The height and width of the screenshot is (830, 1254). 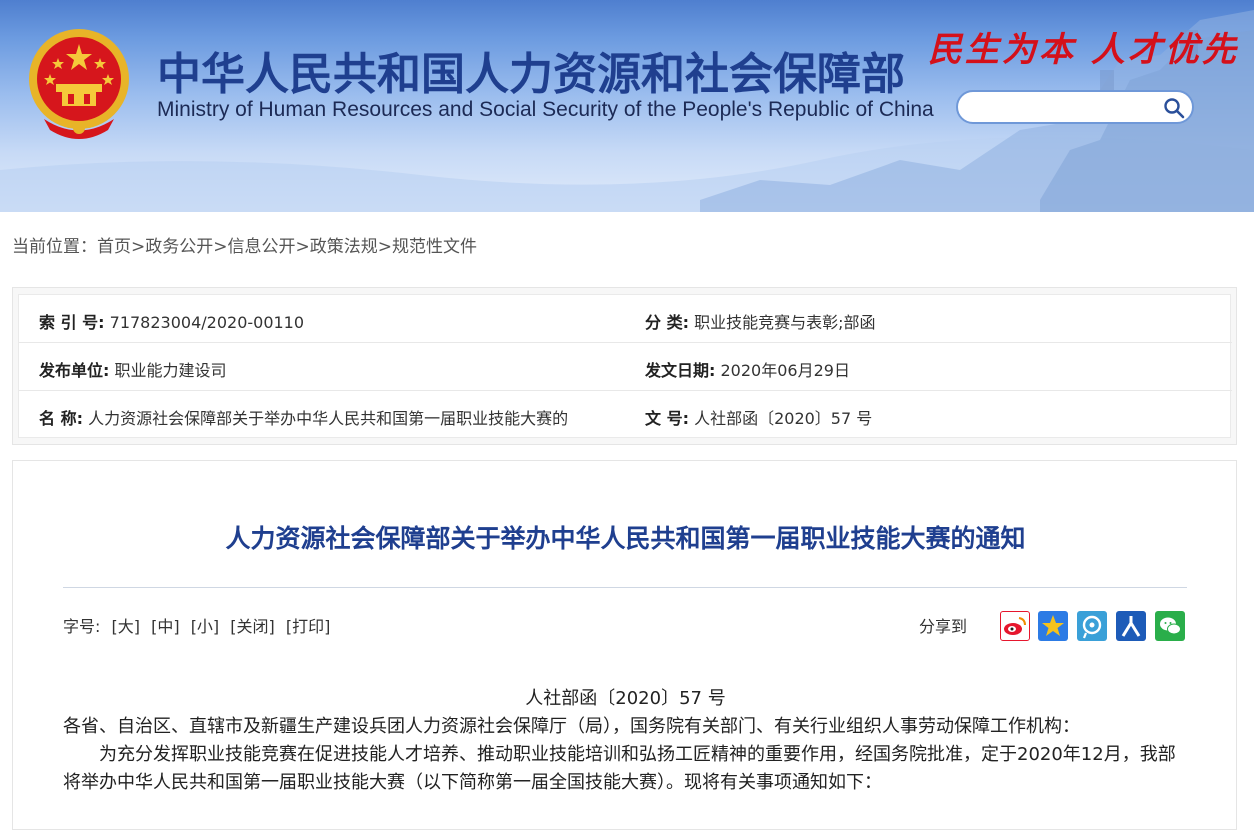 What do you see at coordinates (1170, 626) in the screenshot?
I see `wechat-icon` at bounding box center [1170, 626].